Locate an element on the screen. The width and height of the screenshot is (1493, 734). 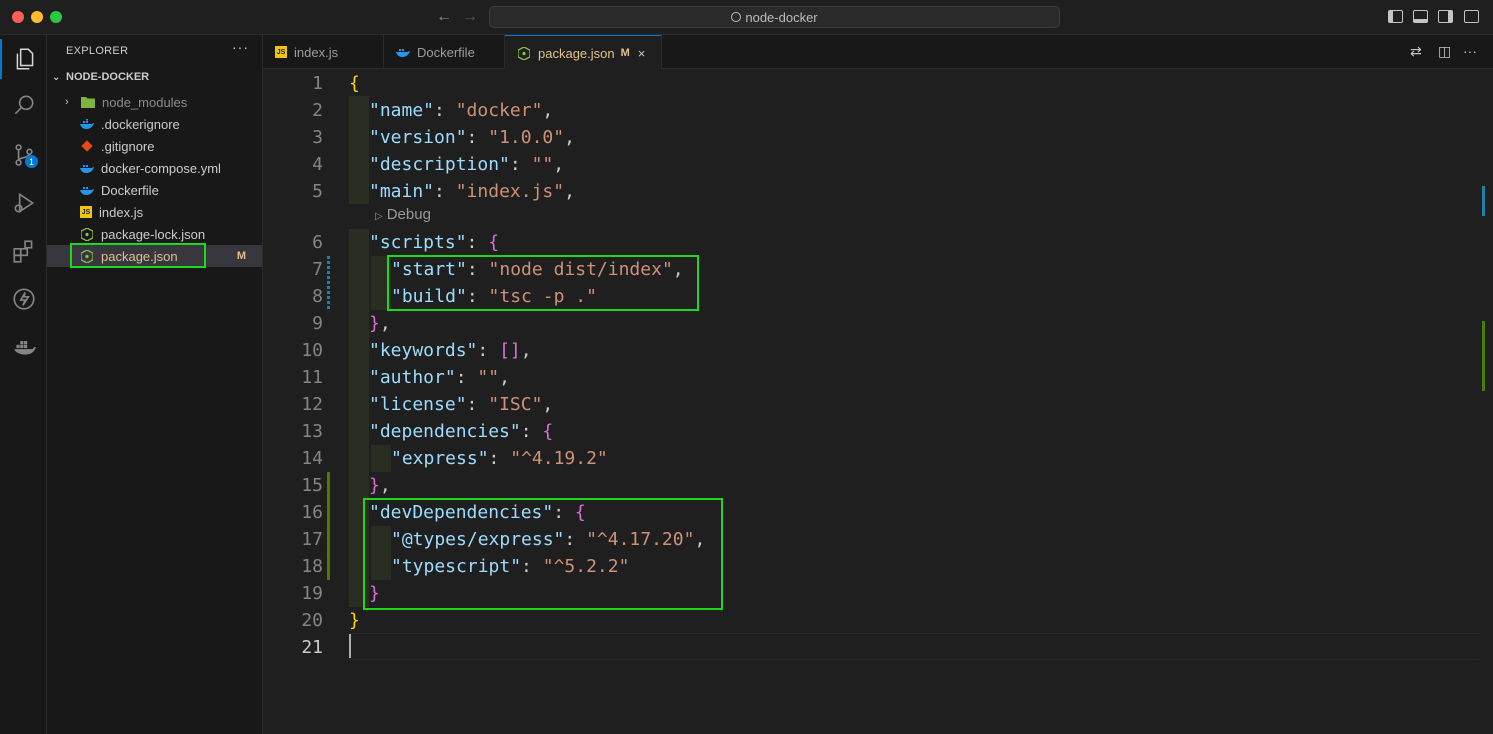
source-control-activity: 1 is located at coordinates (23, 155).